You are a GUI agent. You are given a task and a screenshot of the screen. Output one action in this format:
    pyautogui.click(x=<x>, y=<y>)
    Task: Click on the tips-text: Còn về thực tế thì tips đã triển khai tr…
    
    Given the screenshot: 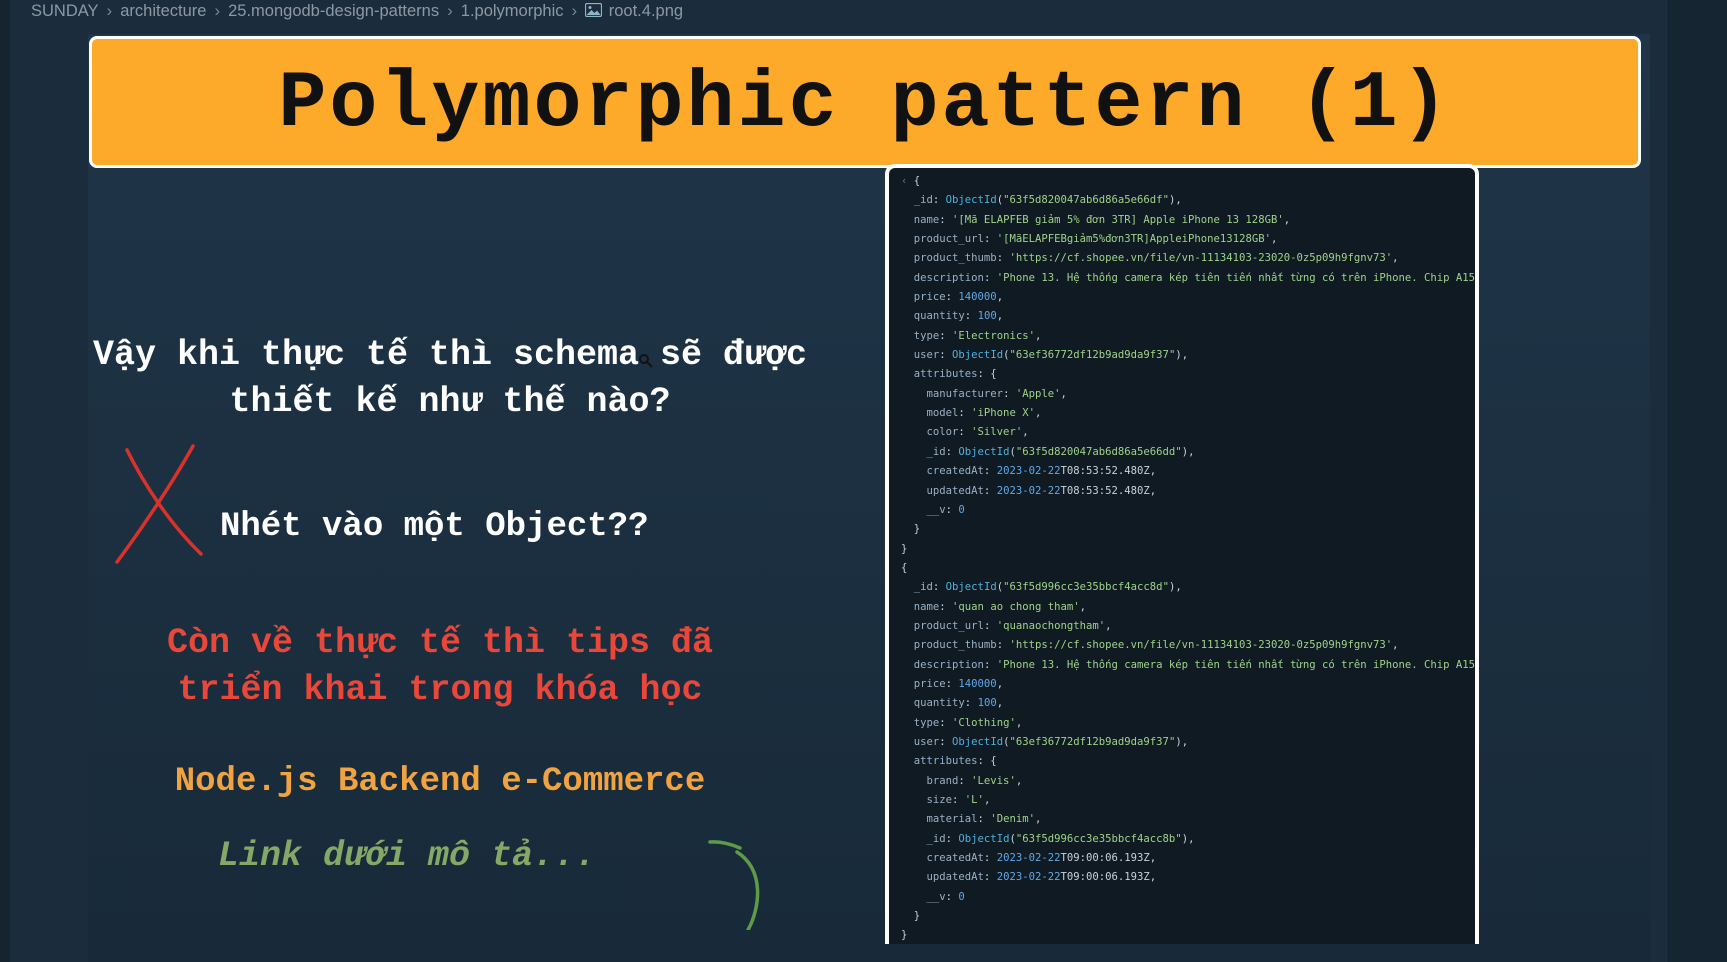 What is the action you would take?
    pyautogui.click(x=440, y=667)
    